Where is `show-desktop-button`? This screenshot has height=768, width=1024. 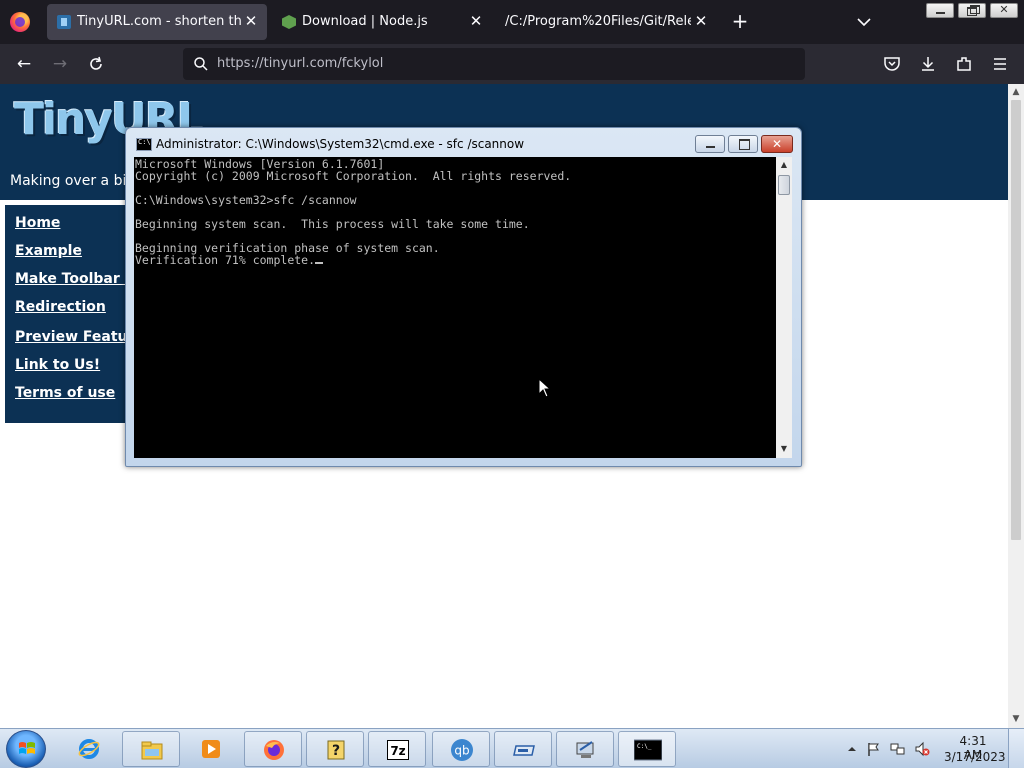 show-desktop-button is located at coordinates (1016, 748).